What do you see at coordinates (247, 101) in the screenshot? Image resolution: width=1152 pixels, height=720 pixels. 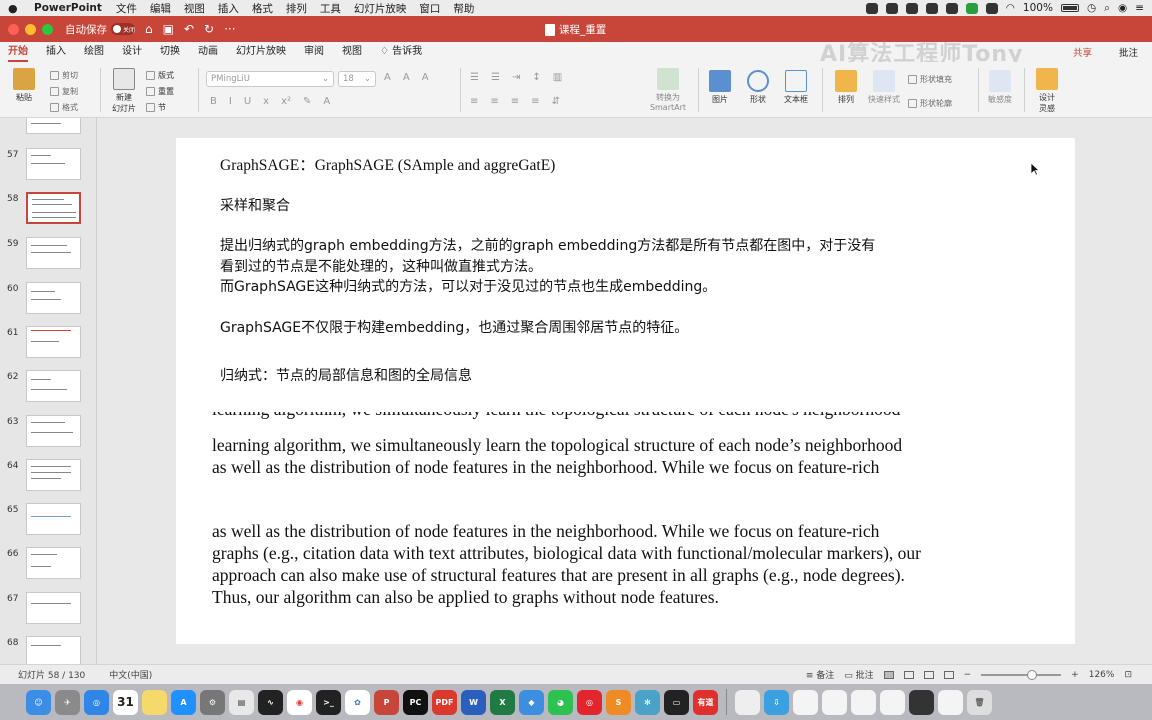 I see `underline-button: U` at bounding box center [247, 101].